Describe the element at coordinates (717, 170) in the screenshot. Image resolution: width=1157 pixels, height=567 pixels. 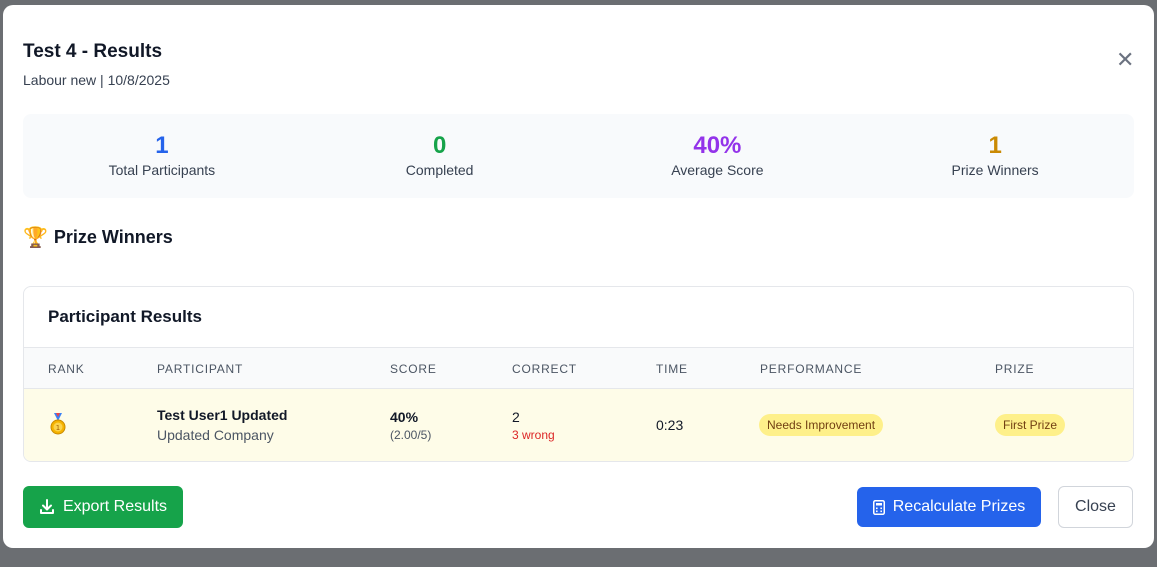
I see `stat-label: Average Score` at that location.